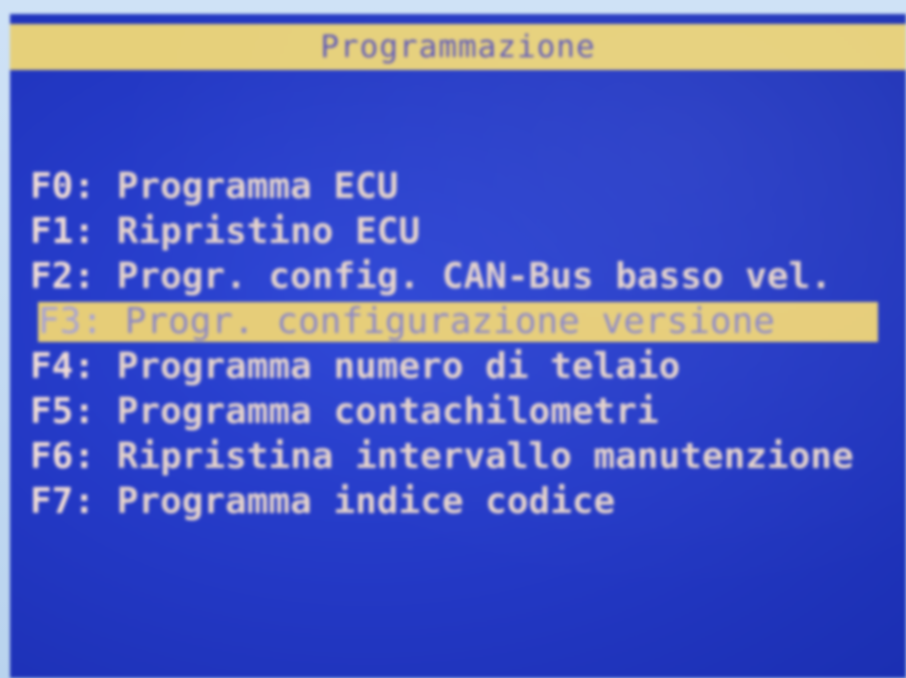 The image size is (906, 678). Describe the element at coordinates (468, 186) in the screenshot. I see `menu-item-f0: F0: Programma ECU` at that location.